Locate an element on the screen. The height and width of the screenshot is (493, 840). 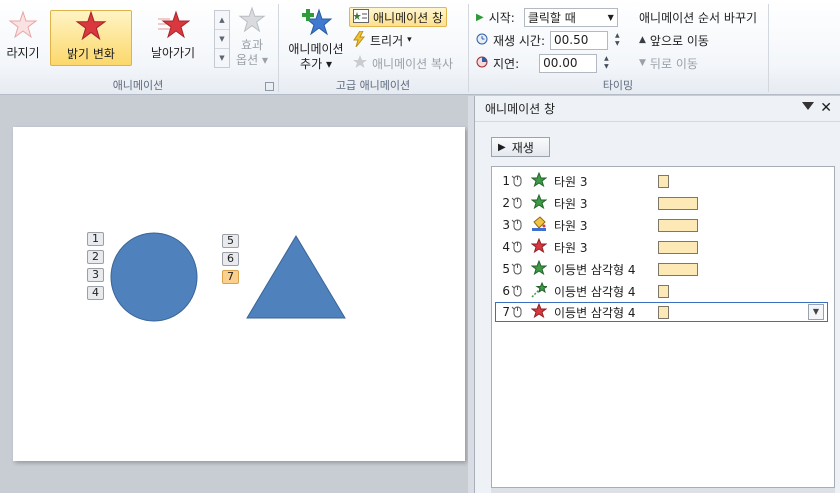
start-select: 클릭할 때 ▼ is located at coordinates (570, 17).